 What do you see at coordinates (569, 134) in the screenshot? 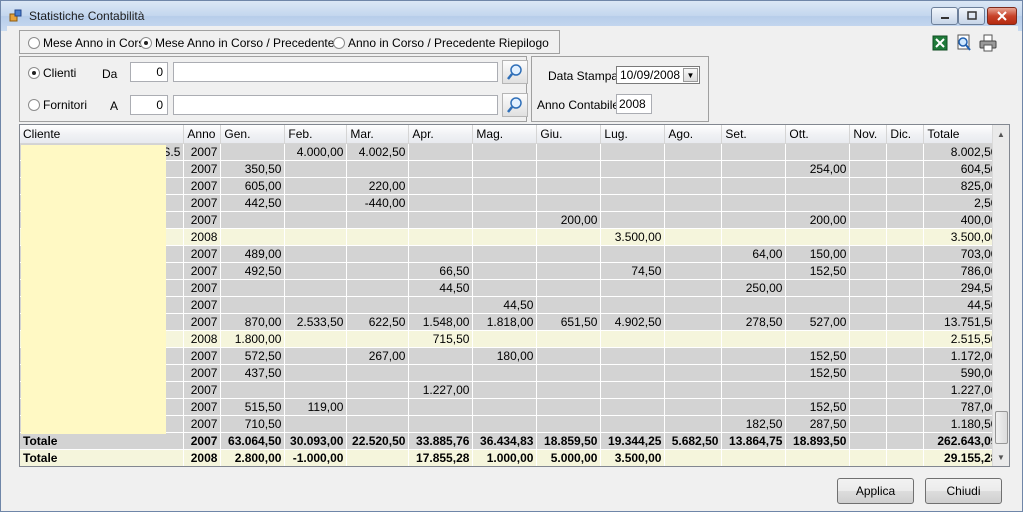
I see `column-header: Giu.` at bounding box center [569, 134].